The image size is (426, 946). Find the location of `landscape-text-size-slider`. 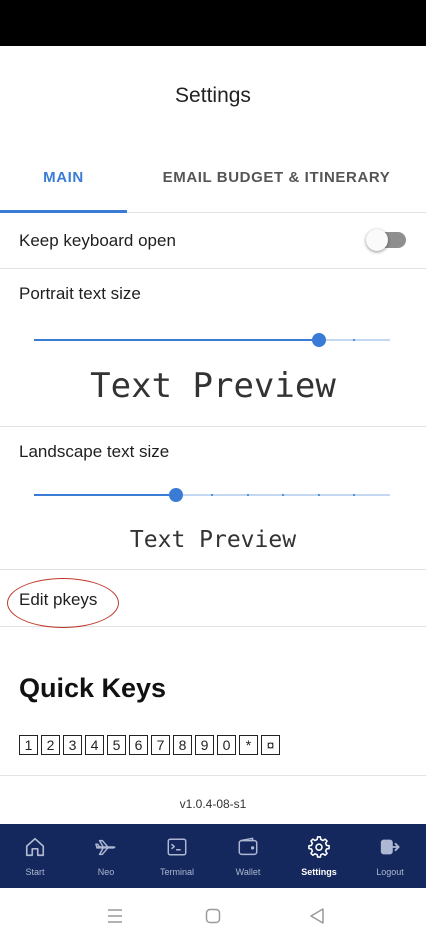

landscape-text-size-slider is located at coordinates (212, 495).